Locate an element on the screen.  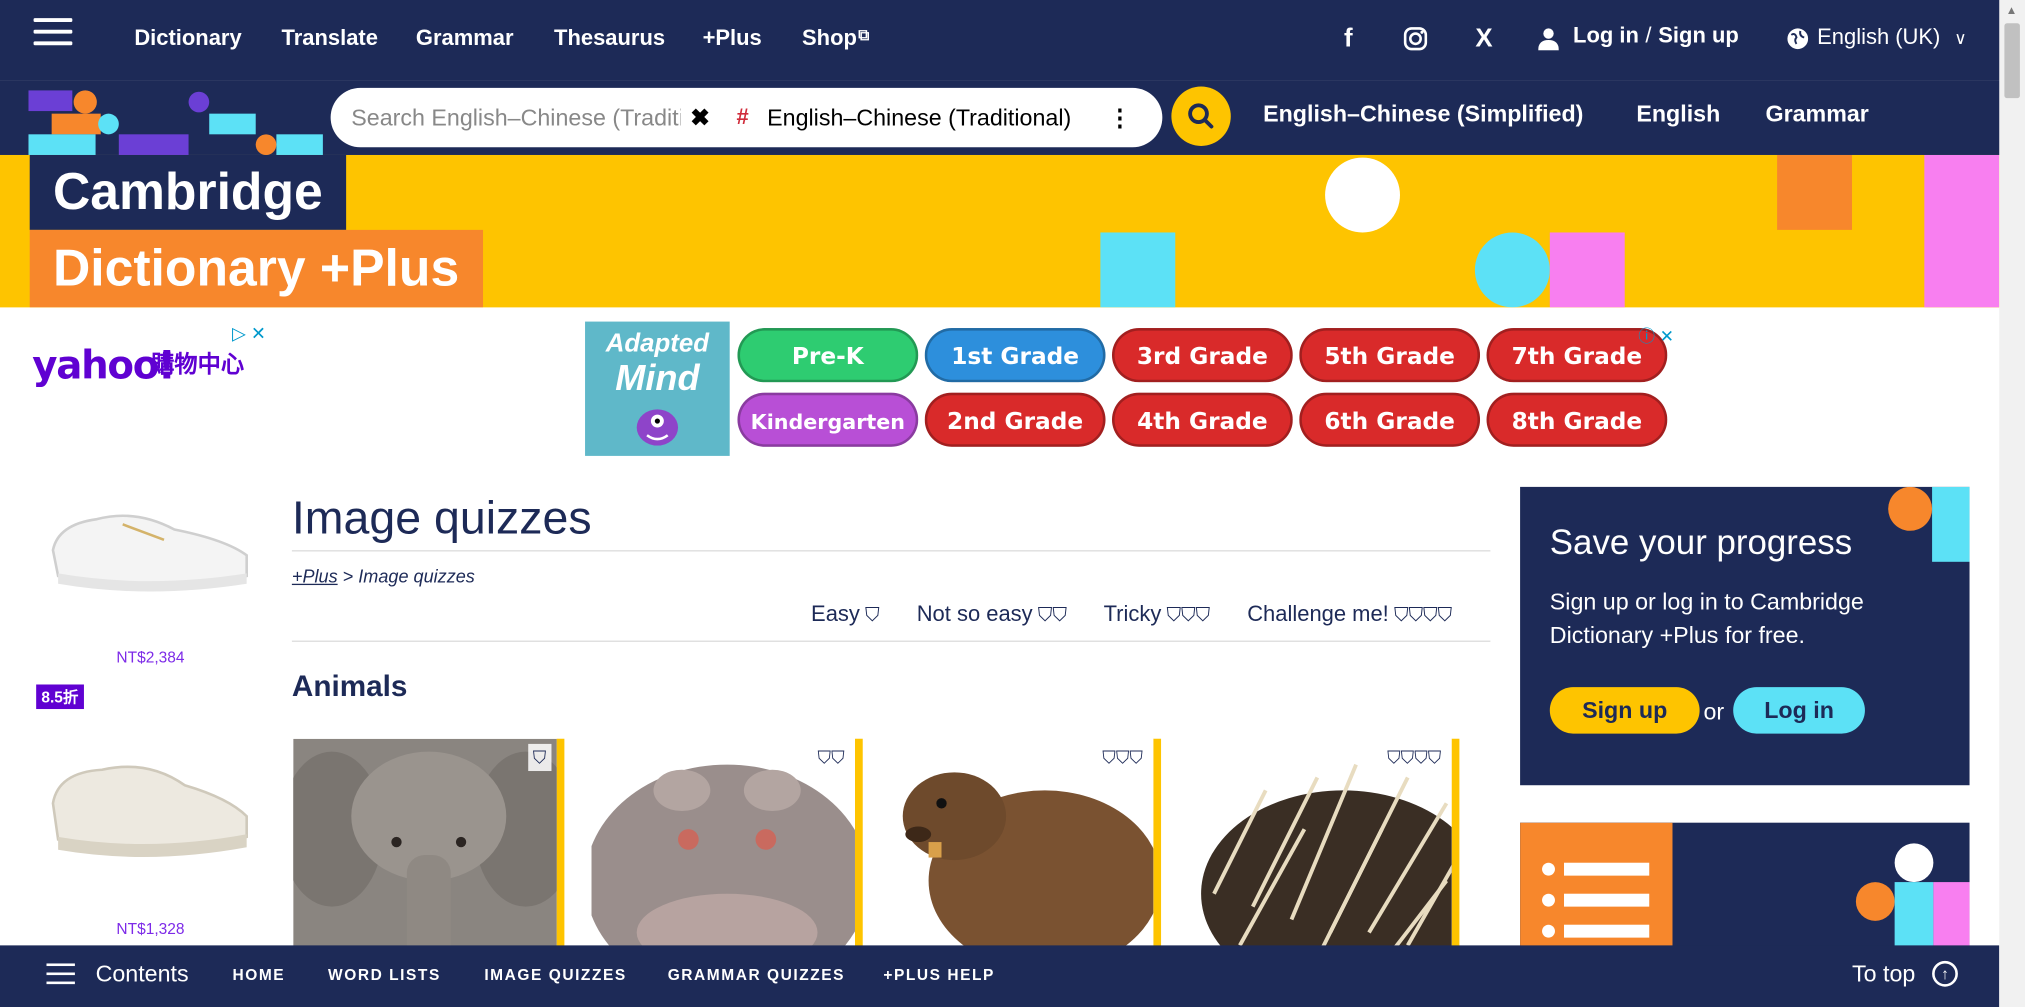
menu-icon is located at coordinates (53, 35).